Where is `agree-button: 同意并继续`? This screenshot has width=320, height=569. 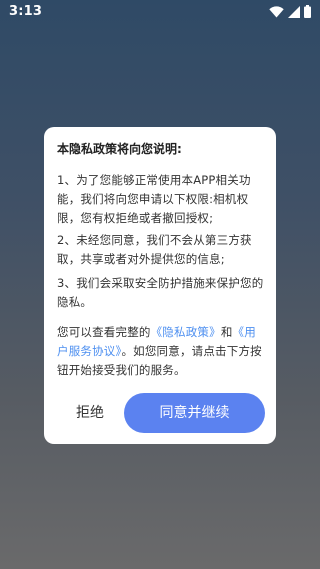 agree-button: 同意并继续 is located at coordinates (194, 413).